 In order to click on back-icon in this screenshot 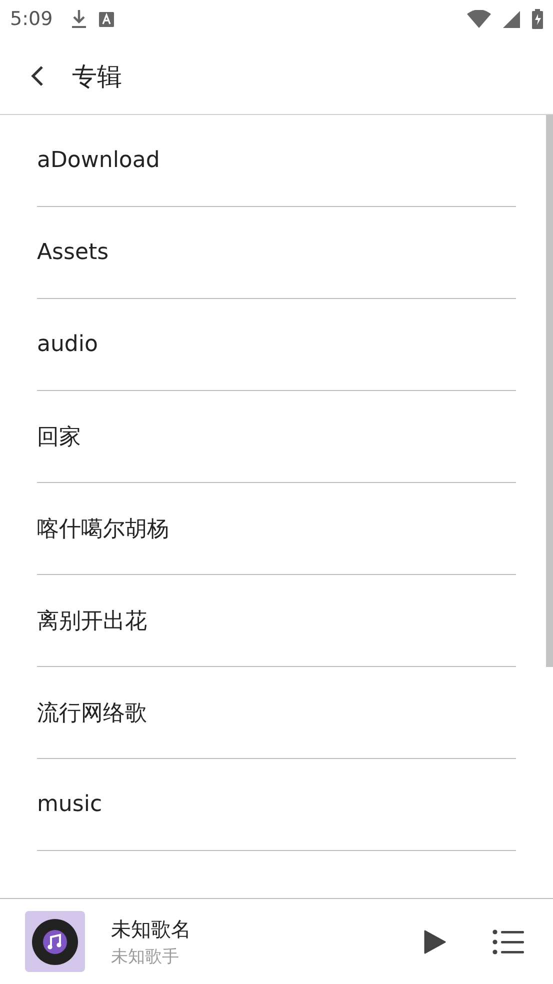, I will do `click(37, 76)`.